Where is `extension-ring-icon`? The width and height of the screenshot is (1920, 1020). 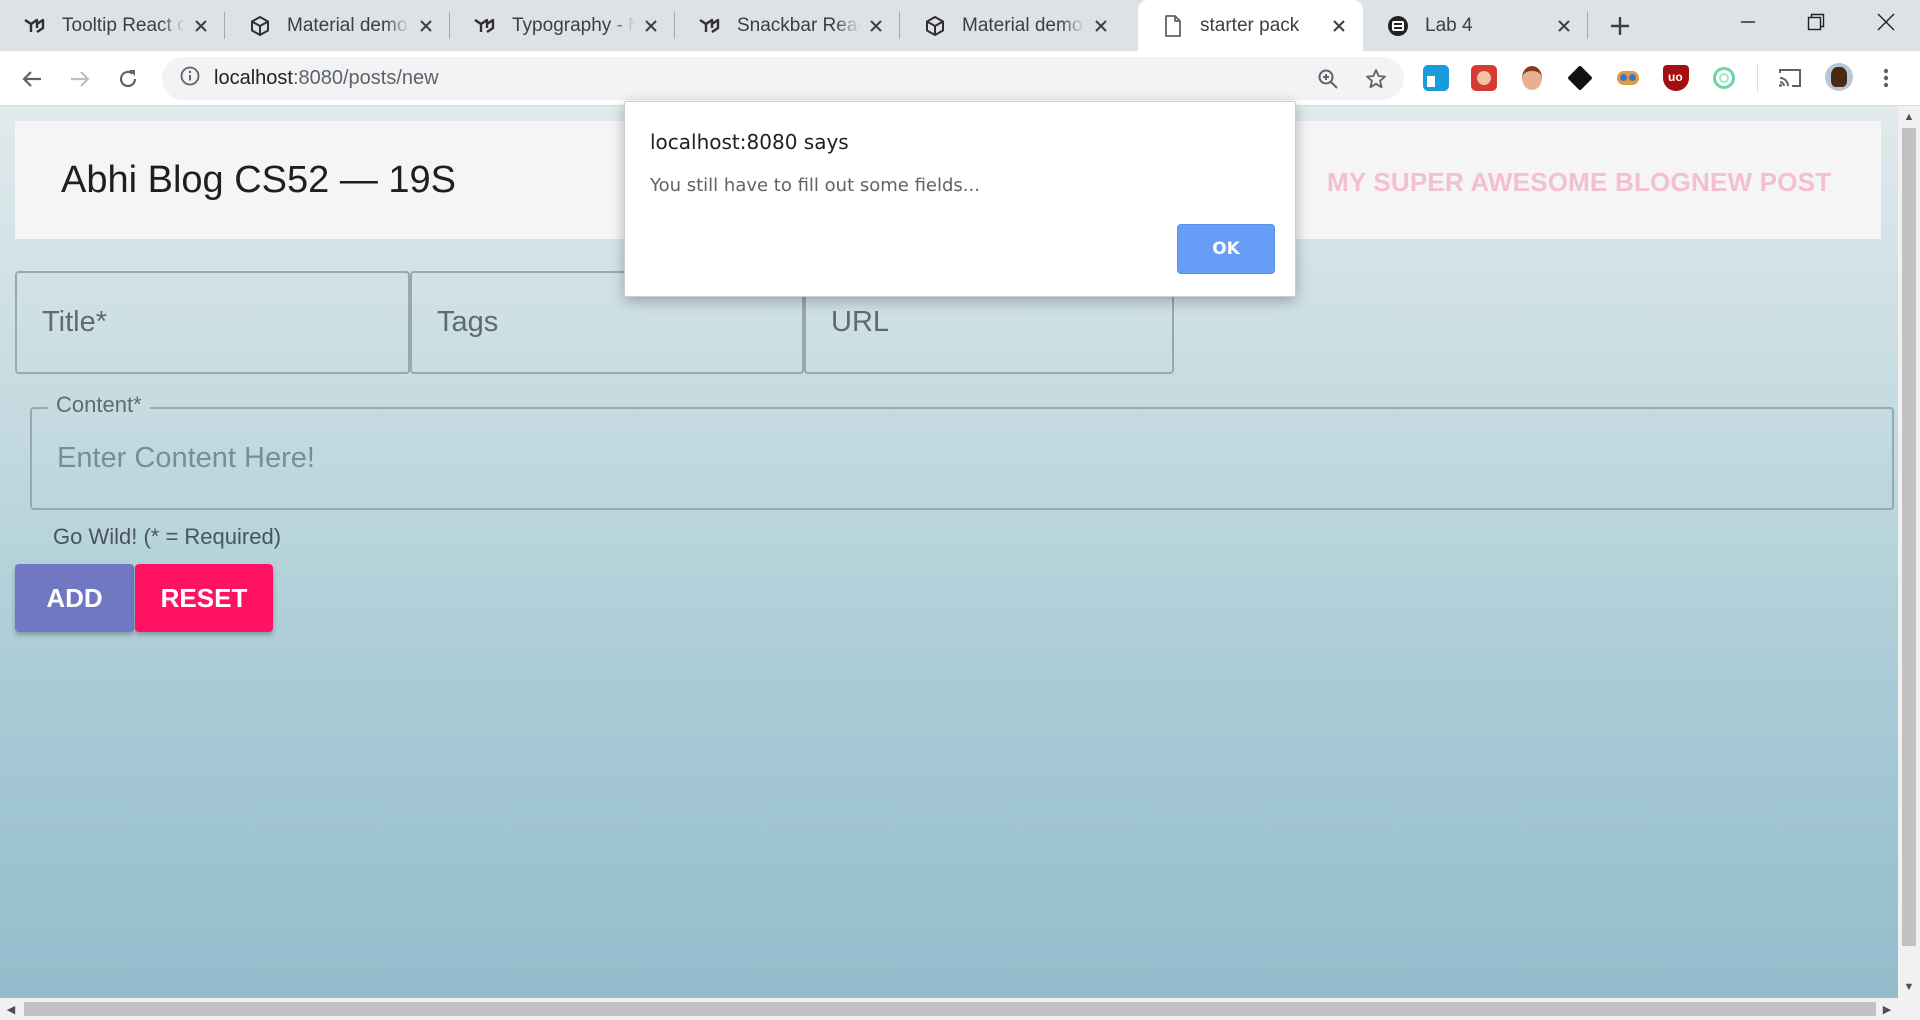
extension-ring-icon is located at coordinates (1724, 78).